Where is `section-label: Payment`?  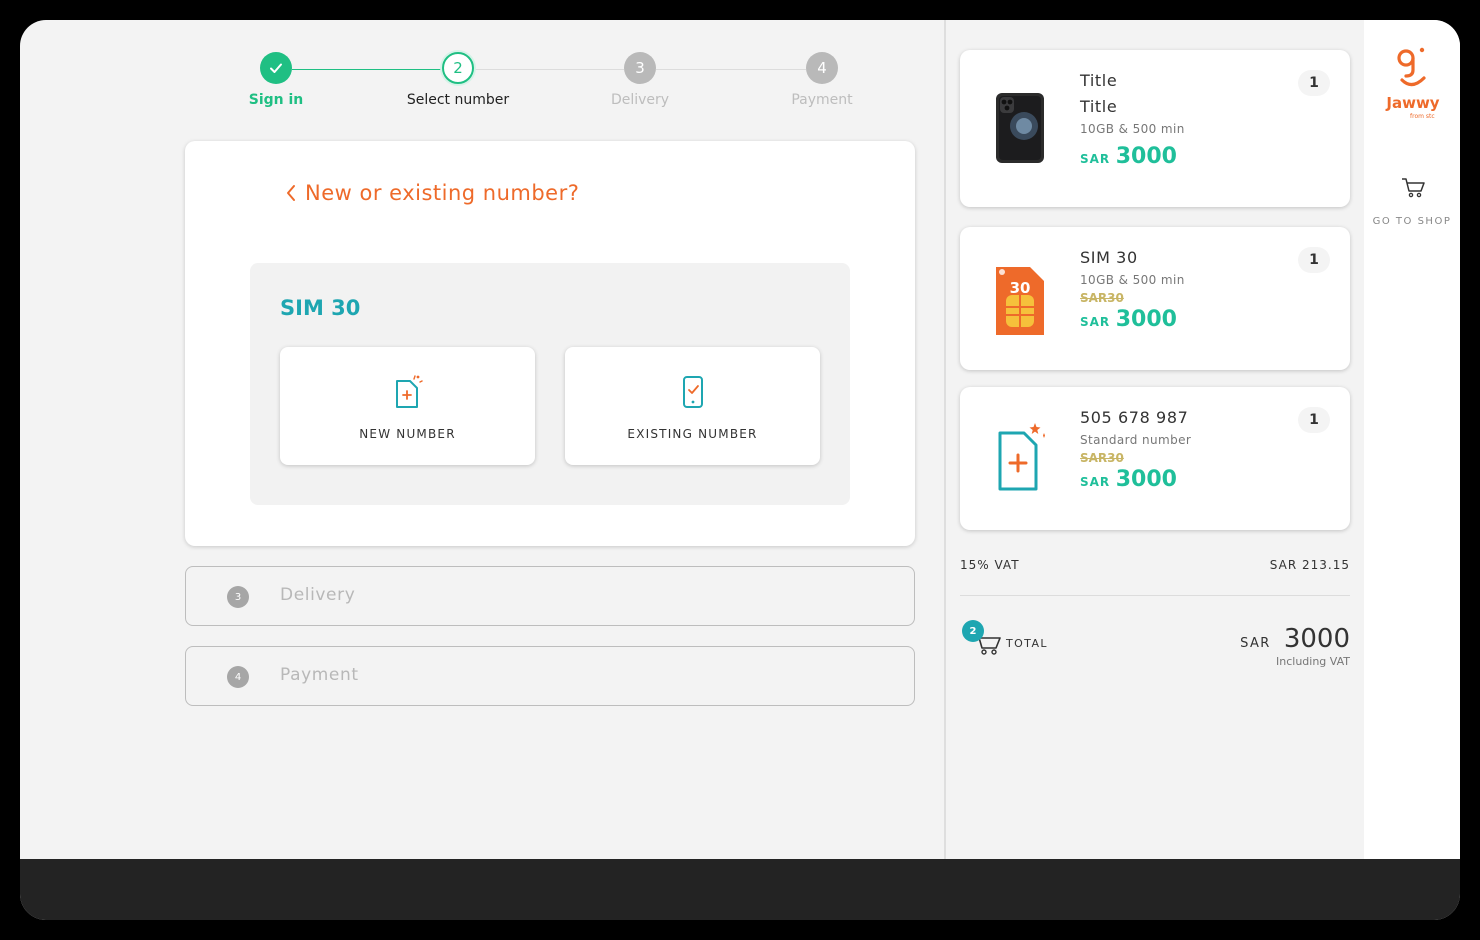 section-label: Payment is located at coordinates (319, 675).